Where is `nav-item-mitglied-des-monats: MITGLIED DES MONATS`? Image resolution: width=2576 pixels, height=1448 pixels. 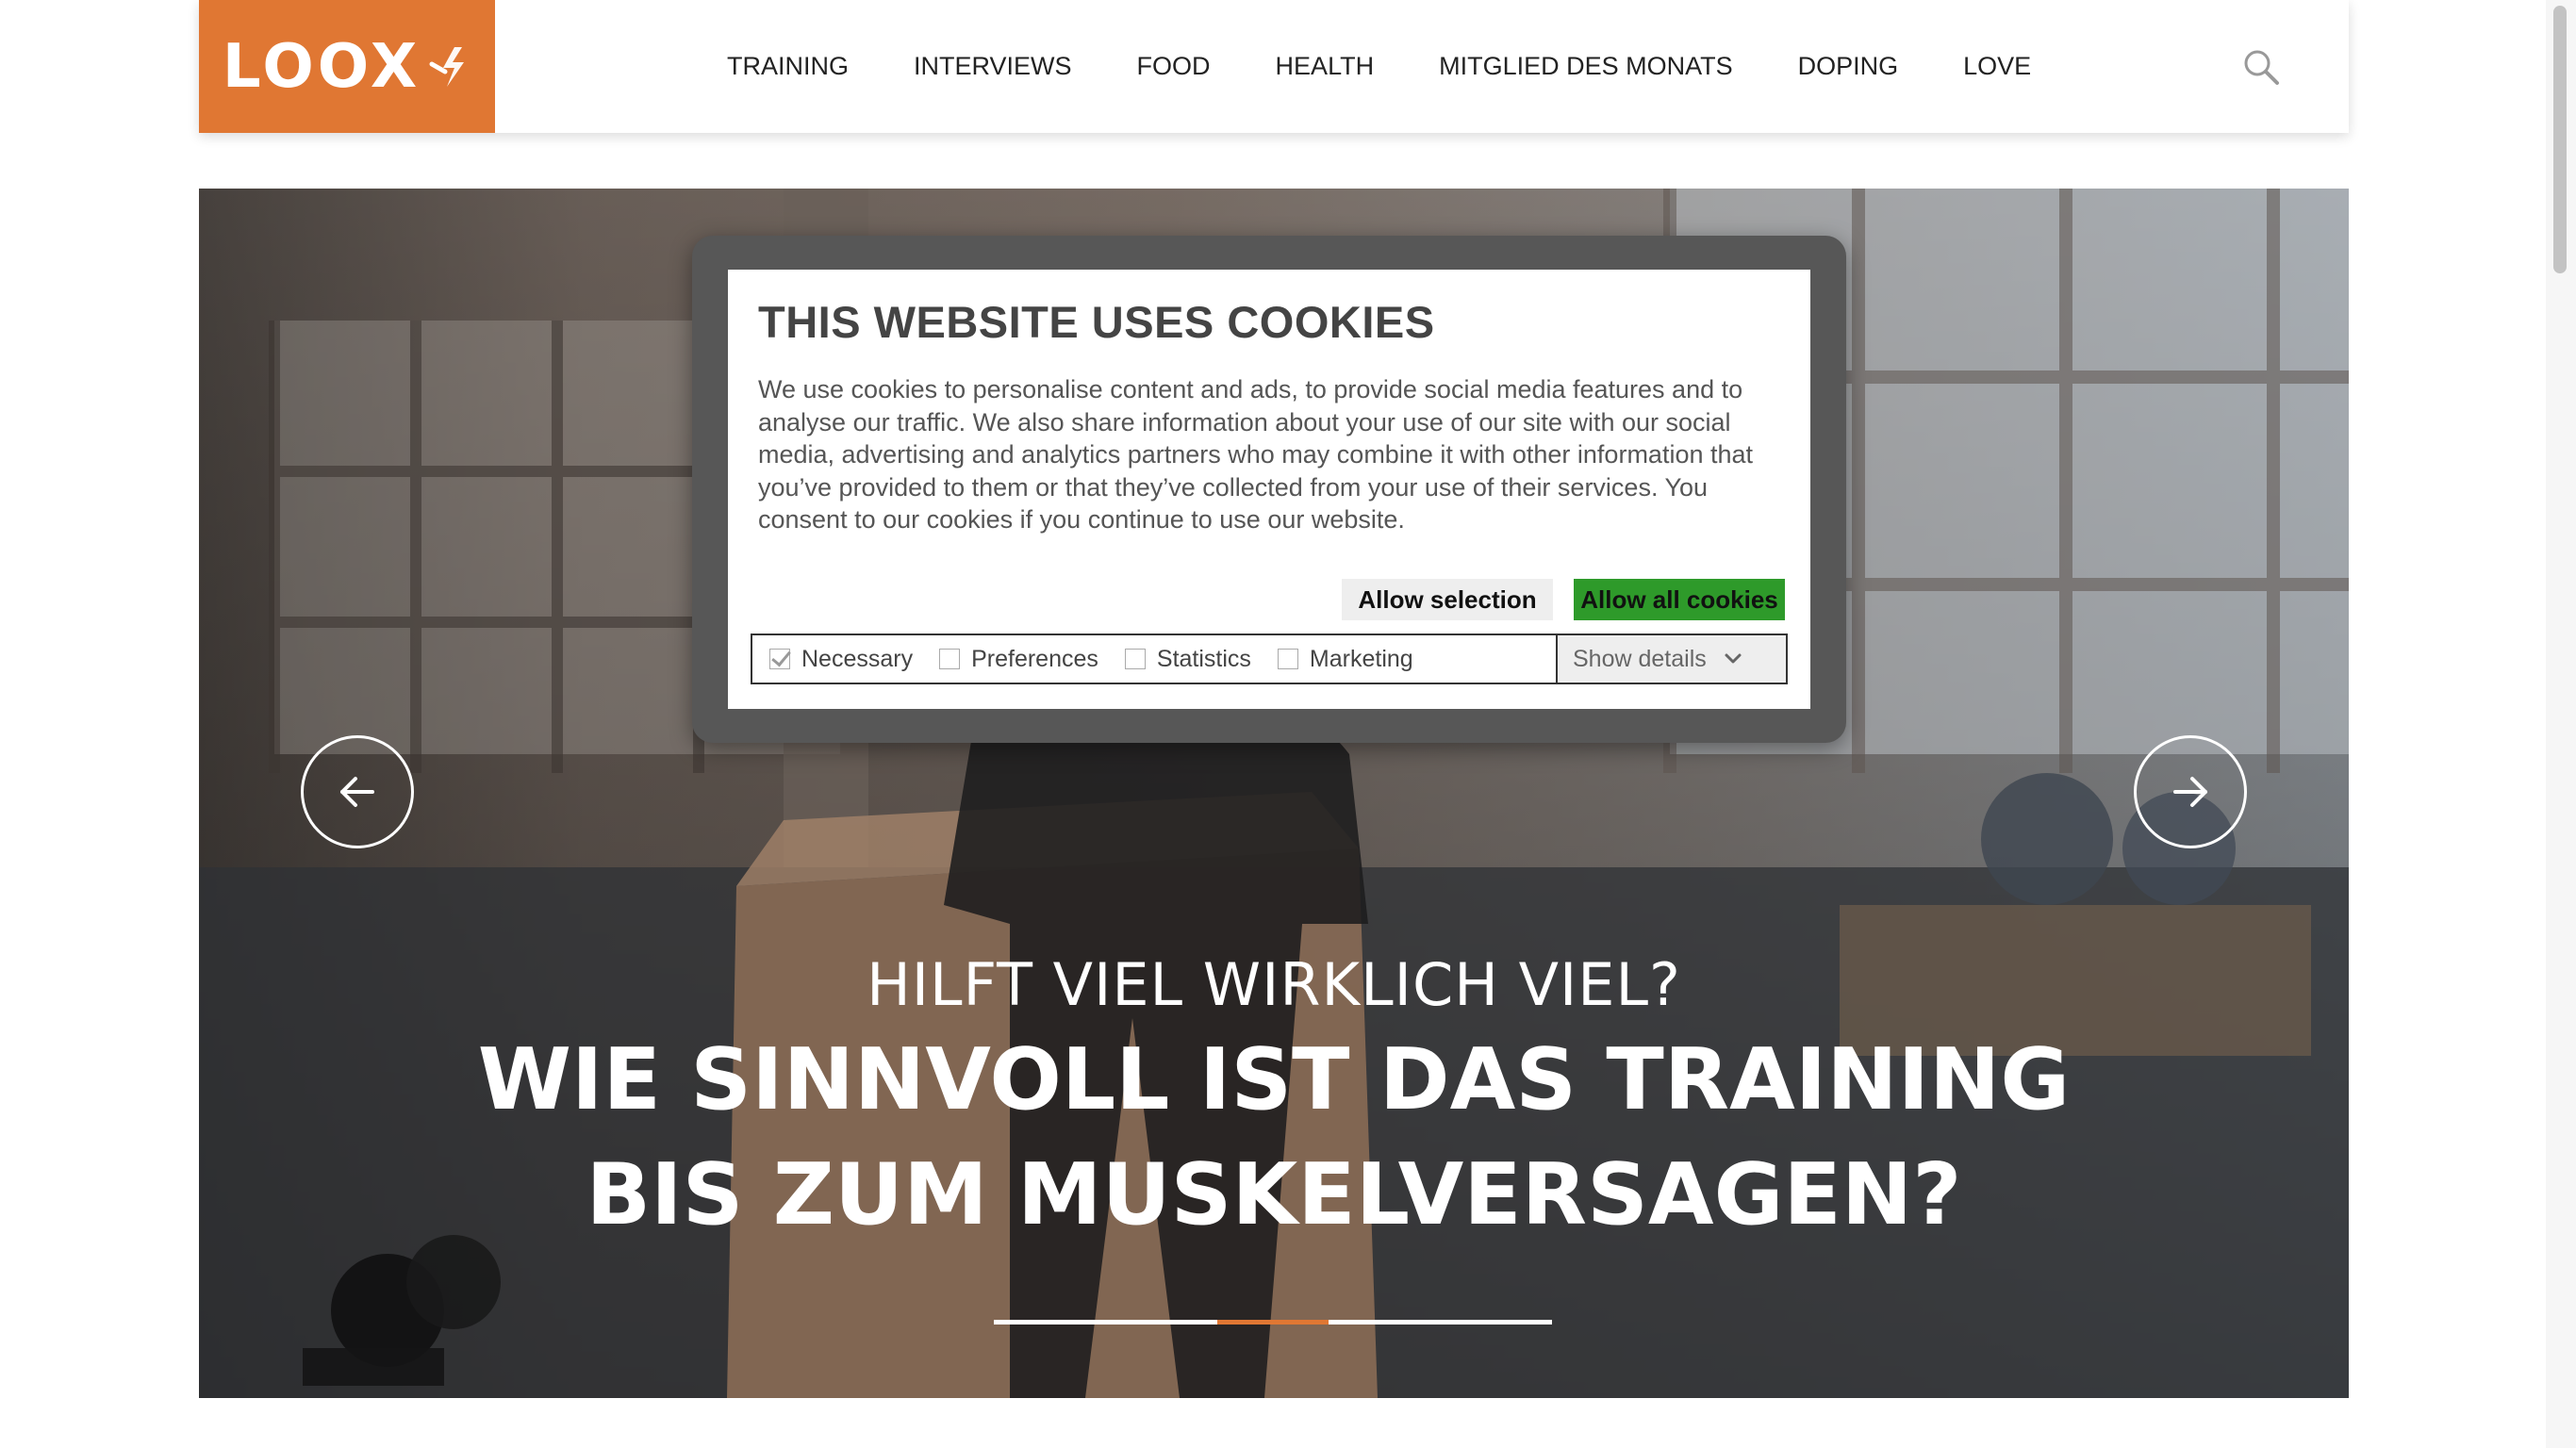 nav-item-mitglied-des-monats: MITGLIED DES MONATS is located at coordinates (1586, 66).